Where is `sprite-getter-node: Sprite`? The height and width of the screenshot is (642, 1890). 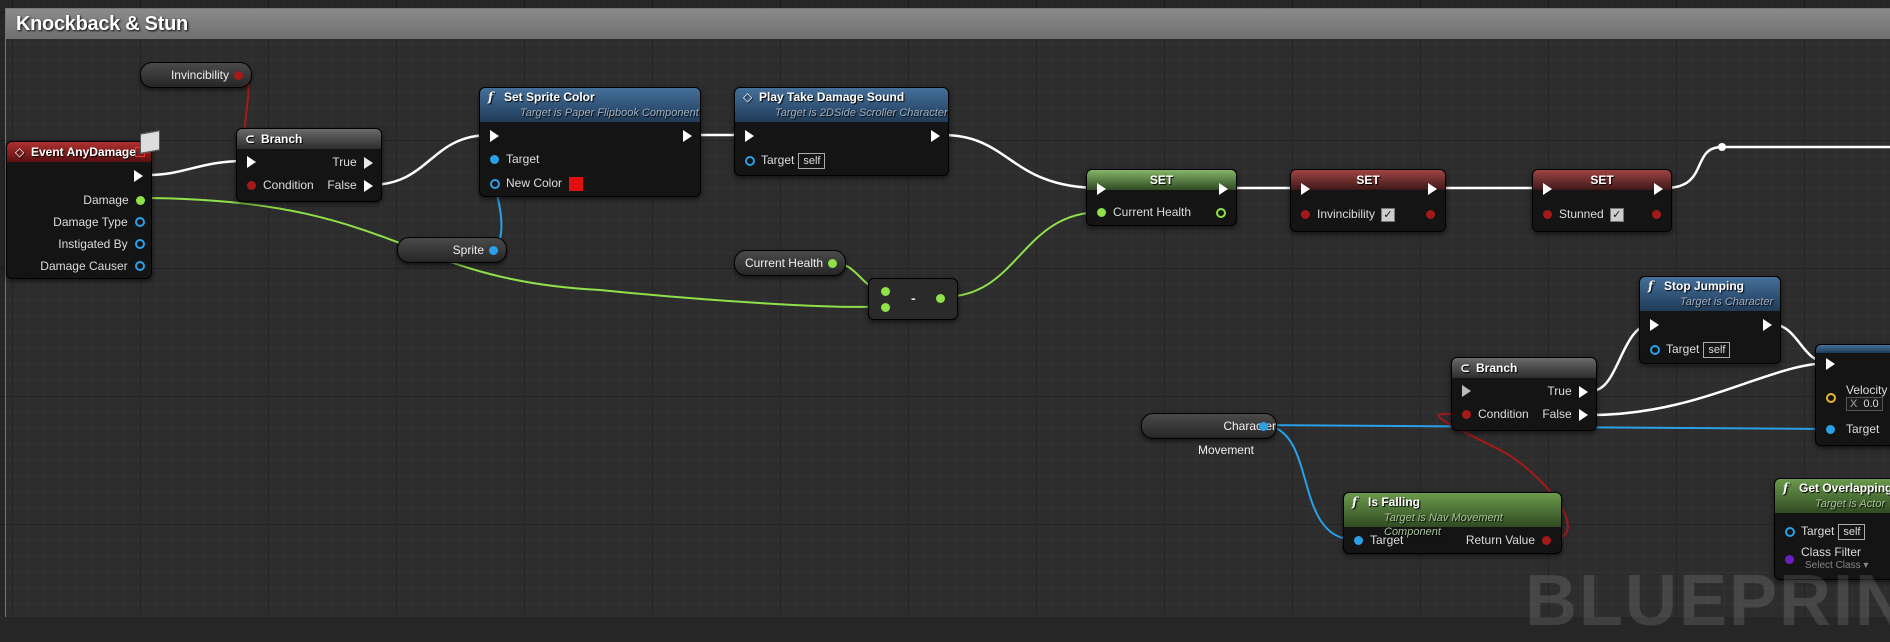
sprite-getter-node: Sprite is located at coordinates (452, 250).